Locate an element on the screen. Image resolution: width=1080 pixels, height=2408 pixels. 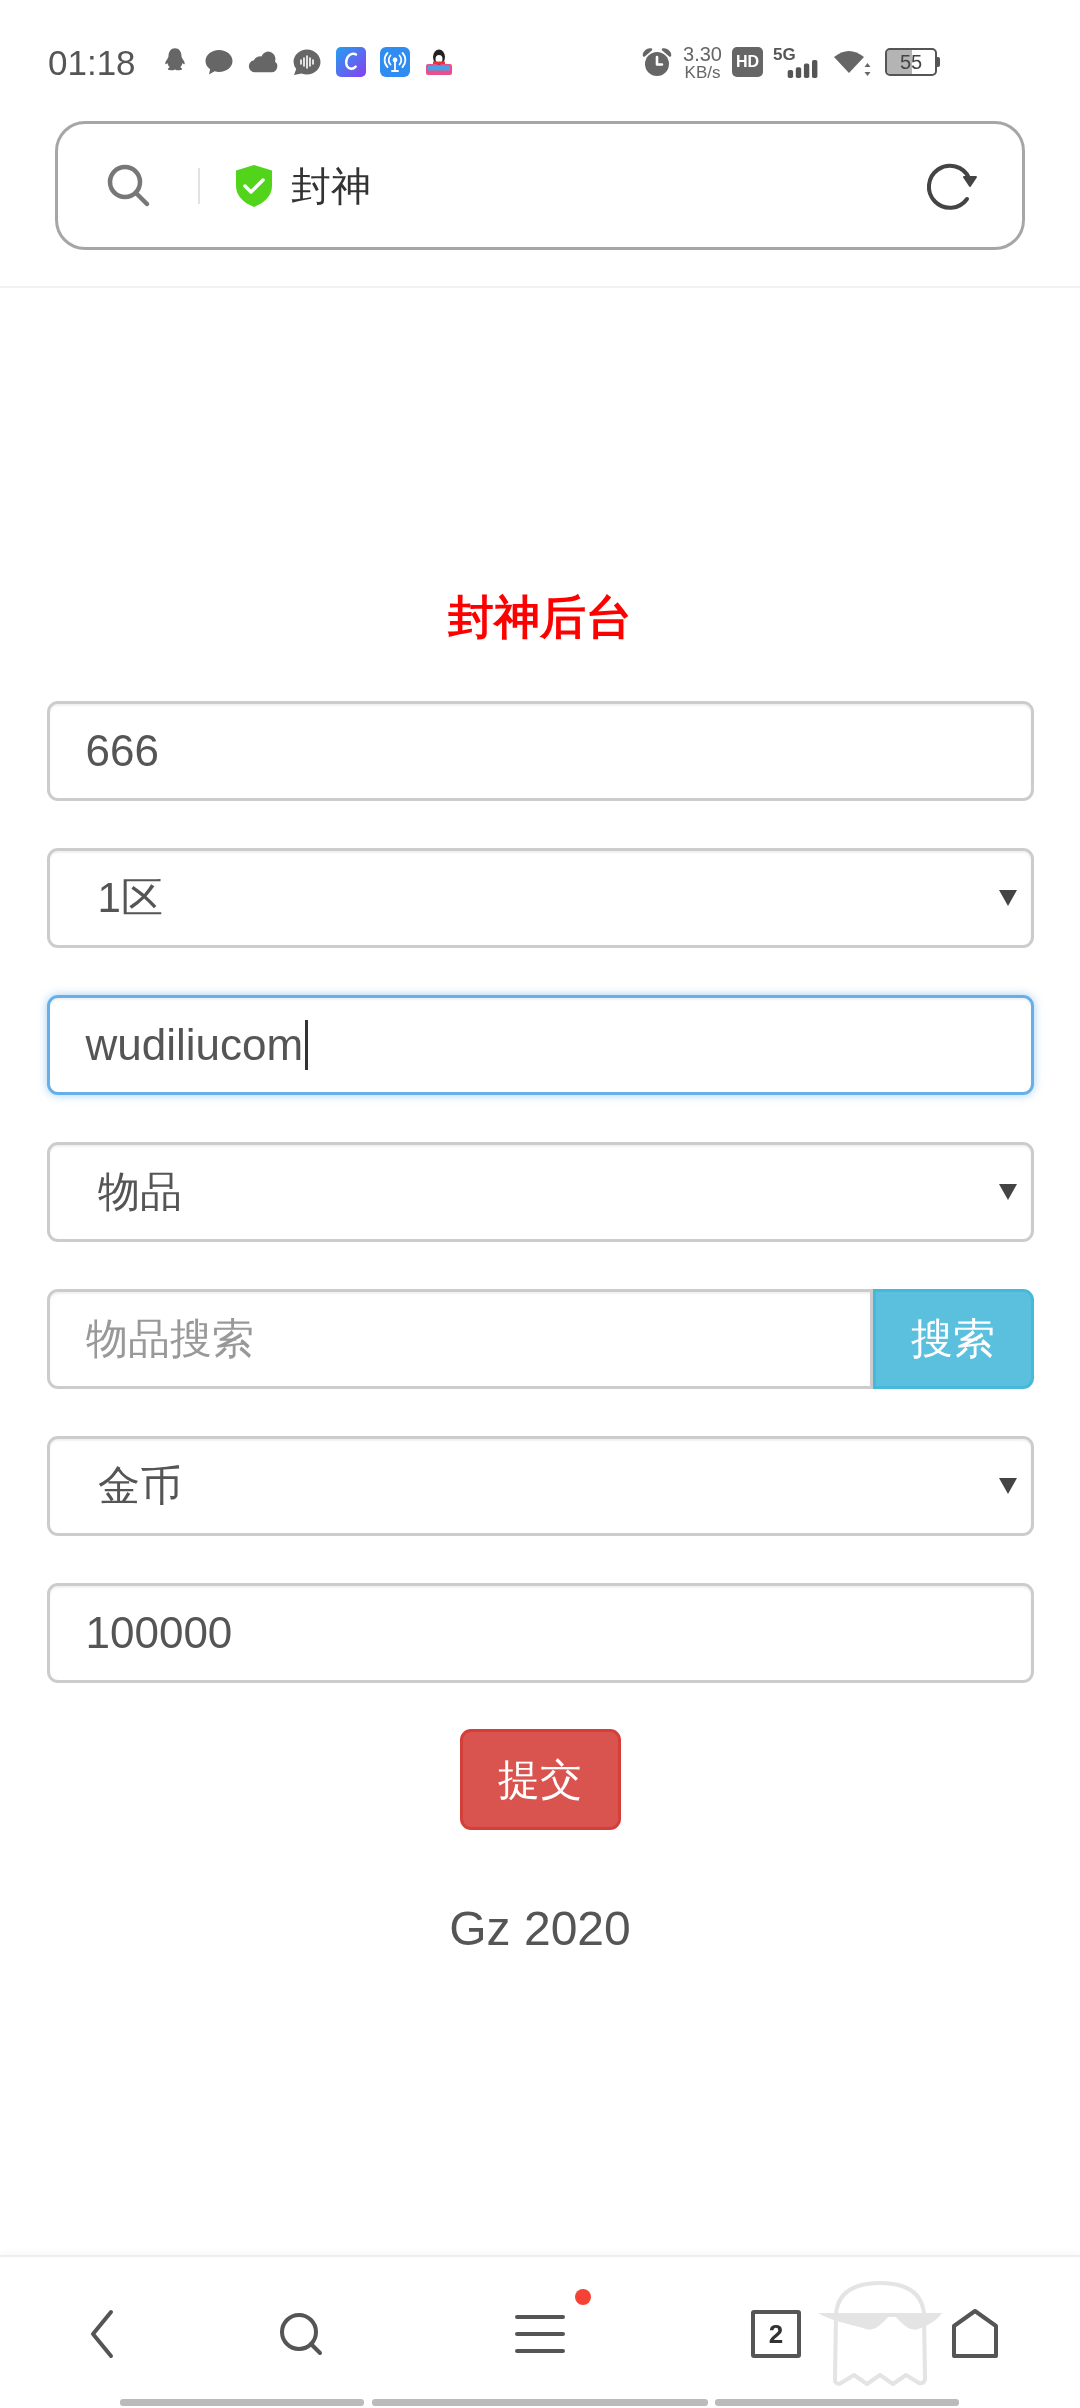
app-icon is located at coordinates (350, 62).